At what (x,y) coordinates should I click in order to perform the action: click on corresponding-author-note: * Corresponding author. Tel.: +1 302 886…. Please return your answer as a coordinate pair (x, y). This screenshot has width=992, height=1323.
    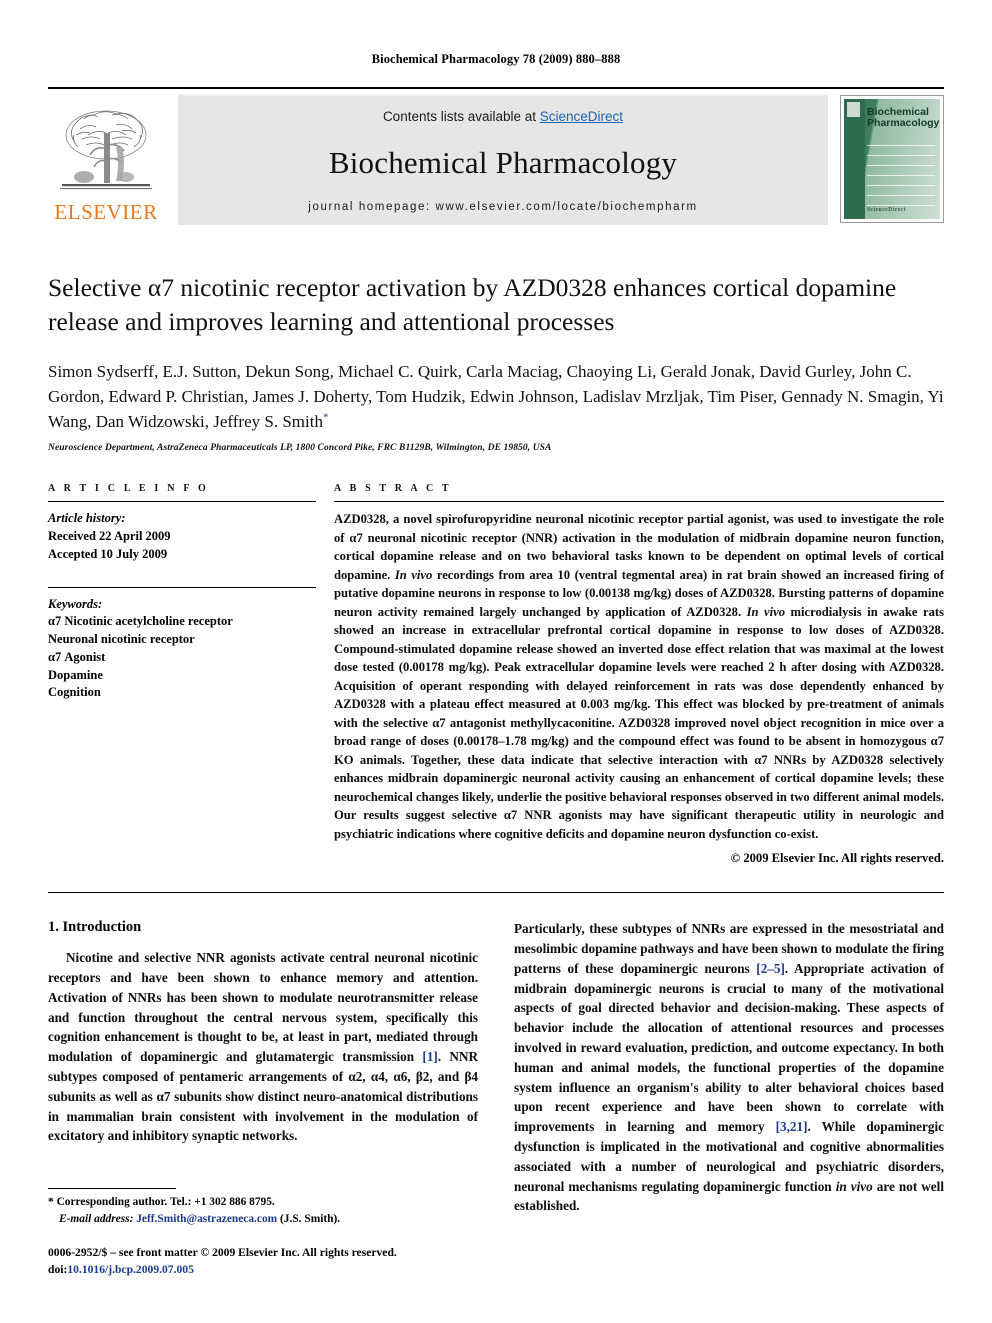
    Looking at the image, I should click on (258, 1202).